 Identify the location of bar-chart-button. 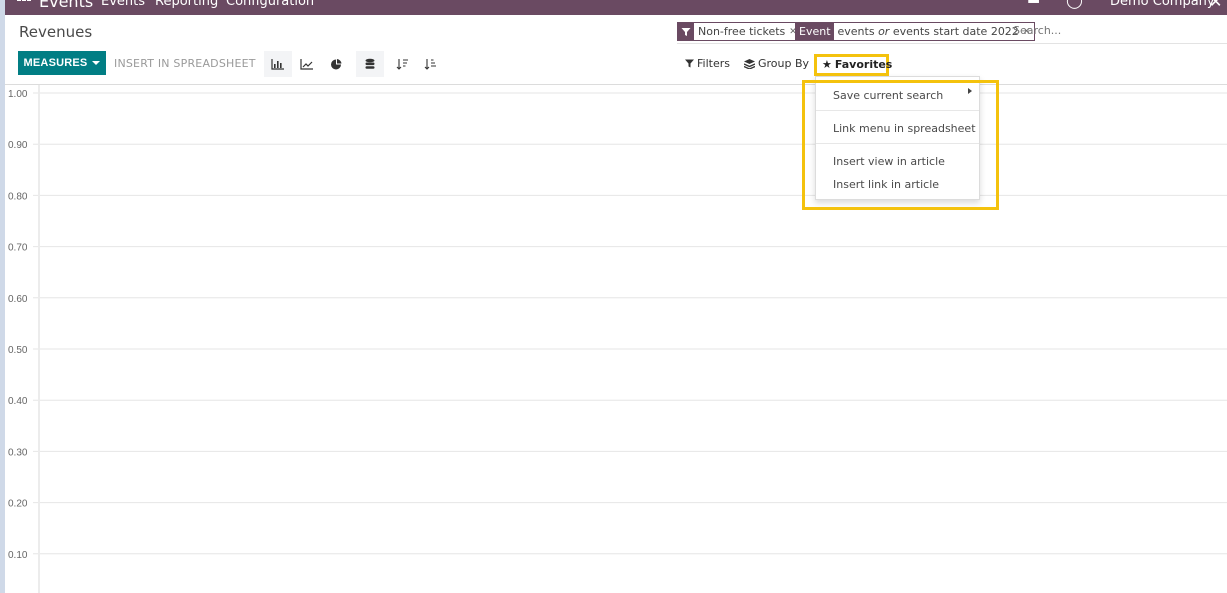
(278, 64).